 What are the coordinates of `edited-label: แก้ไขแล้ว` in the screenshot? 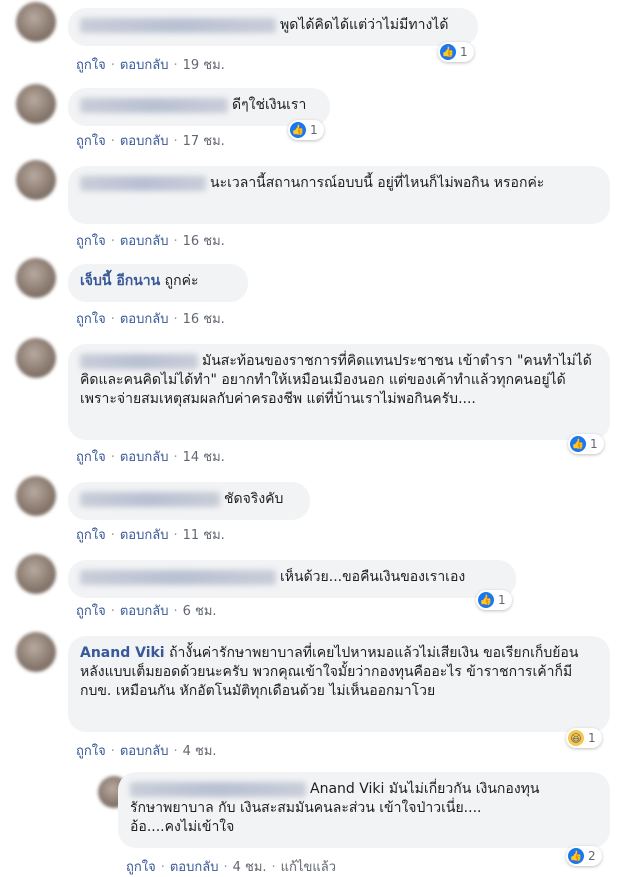 It's located at (308, 867).